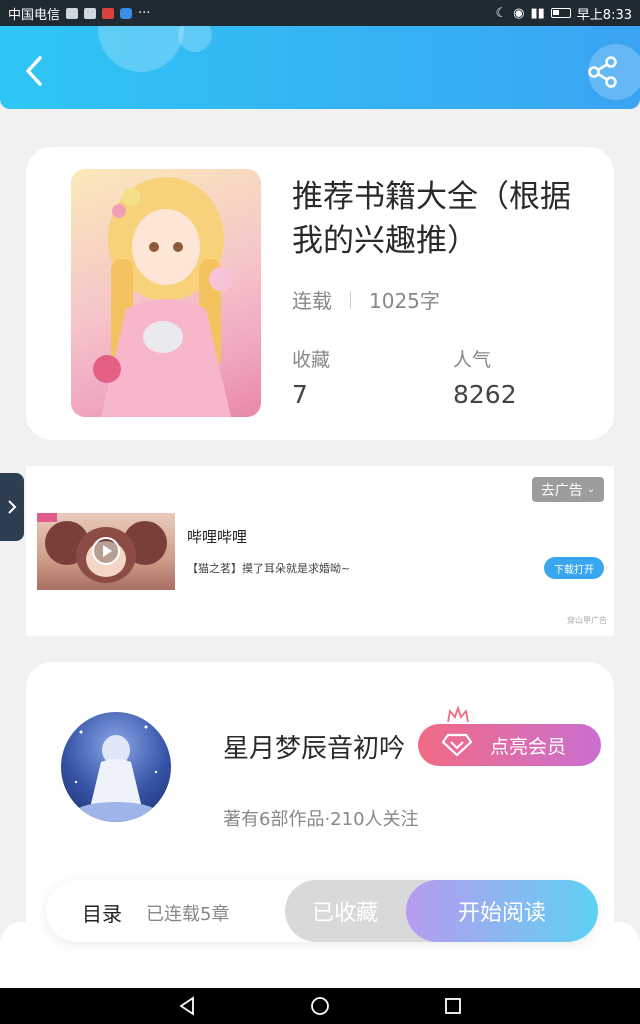 The image size is (640, 1024). Describe the element at coordinates (561, 490) in the screenshot. I see `remove-ad-label: 去广告` at that location.